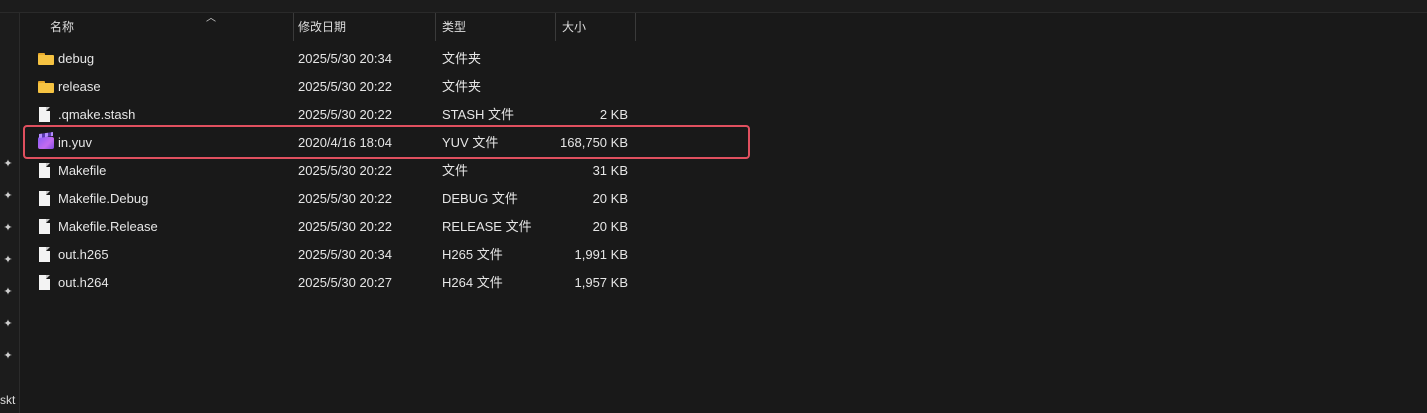 This screenshot has height=413, width=1427. What do you see at coordinates (480, 198) in the screenshot?
I see `file-type: DEBUG 文件` at bounding box center [480, 198].